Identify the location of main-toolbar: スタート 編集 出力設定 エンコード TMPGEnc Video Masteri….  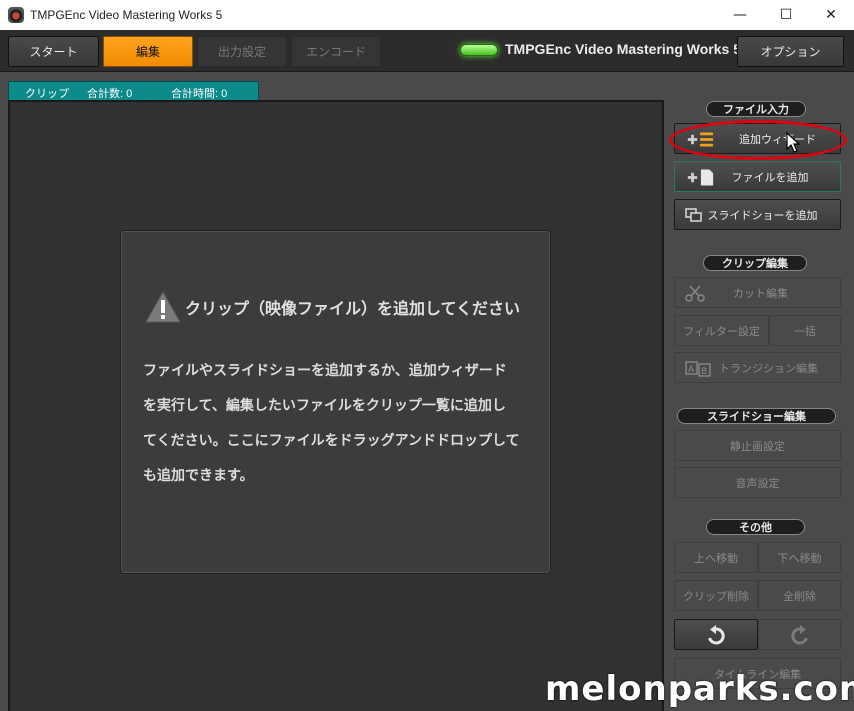
(427, 51).